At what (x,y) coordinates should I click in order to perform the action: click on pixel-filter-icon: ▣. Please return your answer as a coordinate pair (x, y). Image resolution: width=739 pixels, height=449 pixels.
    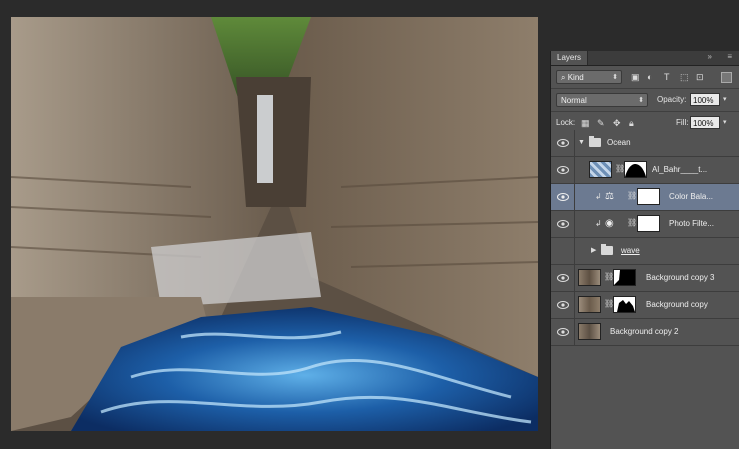
    Looking at the image, I should click on (635, 77).